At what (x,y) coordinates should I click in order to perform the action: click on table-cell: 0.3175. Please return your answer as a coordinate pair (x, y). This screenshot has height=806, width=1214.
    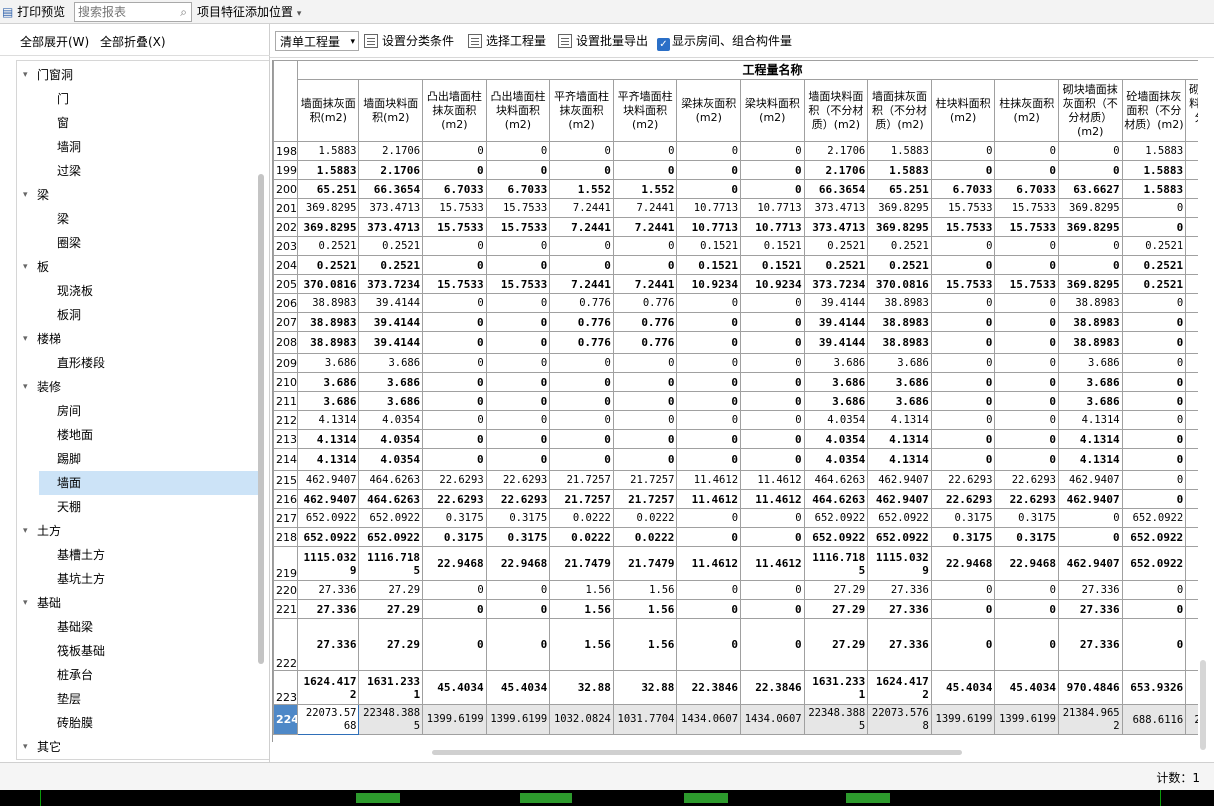
    Looking at the image, I should click on (454, 537).